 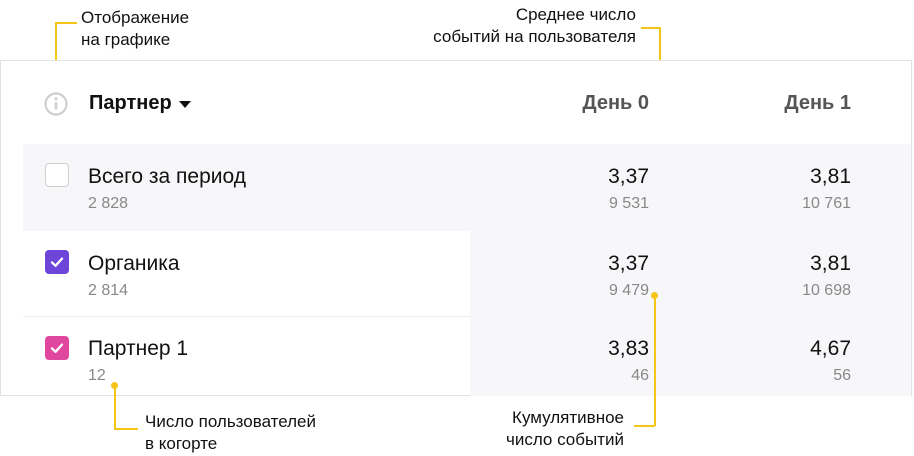 What do you see at coordinates (615, 103) in the screenshot?
I see `column-header-day-0: День 0` at bounding box center [615, 103].